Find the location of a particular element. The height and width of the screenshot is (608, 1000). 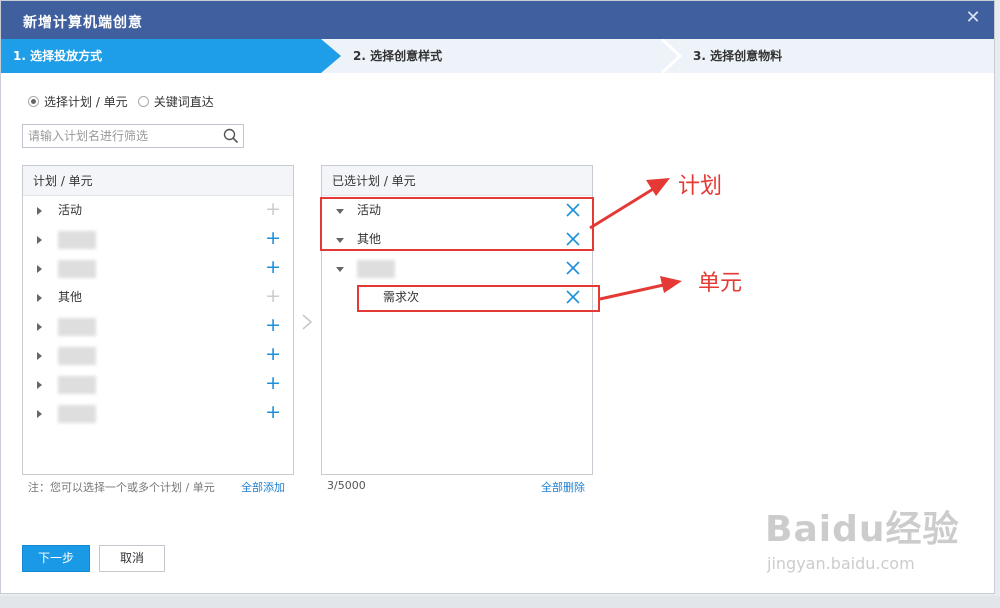

available-panel-header: 计划 / 单元 is located at coordinates (158, 181).